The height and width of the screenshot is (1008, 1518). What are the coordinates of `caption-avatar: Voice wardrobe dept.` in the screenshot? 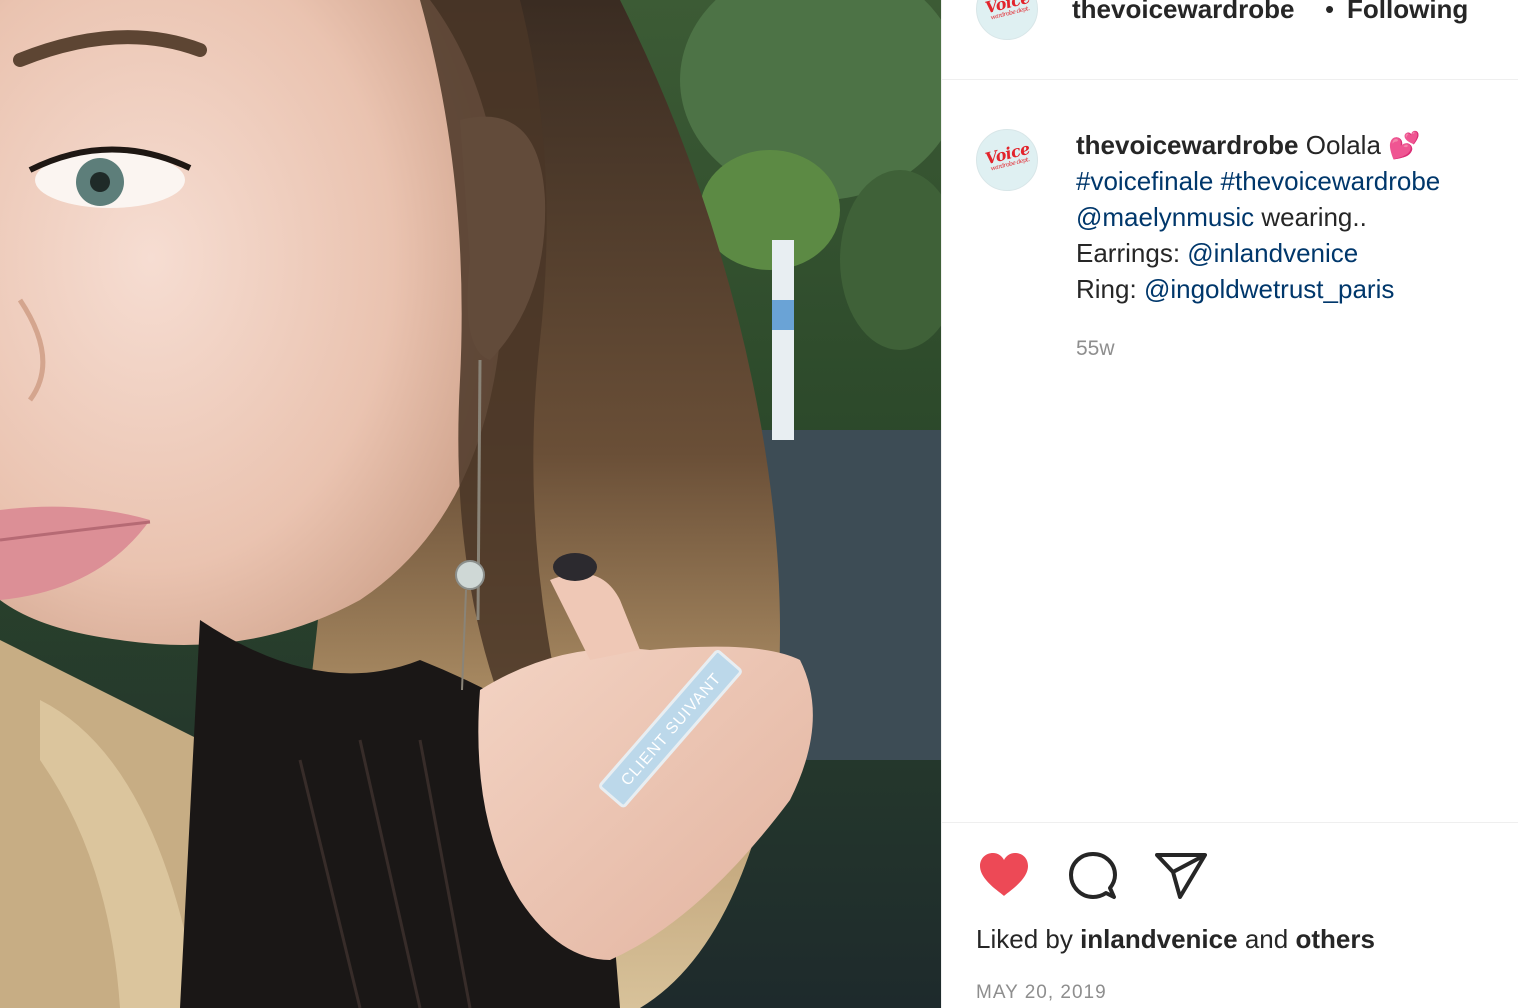 It's located at (1007, 160).